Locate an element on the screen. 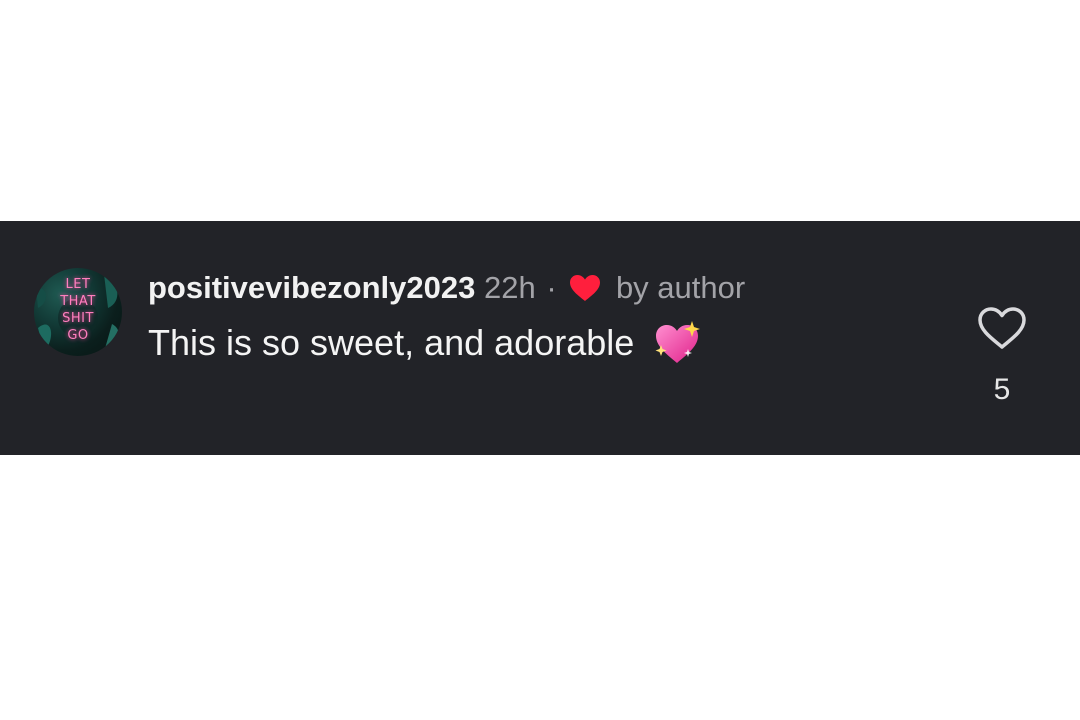  like-button is located at coordinates (1002, 328).